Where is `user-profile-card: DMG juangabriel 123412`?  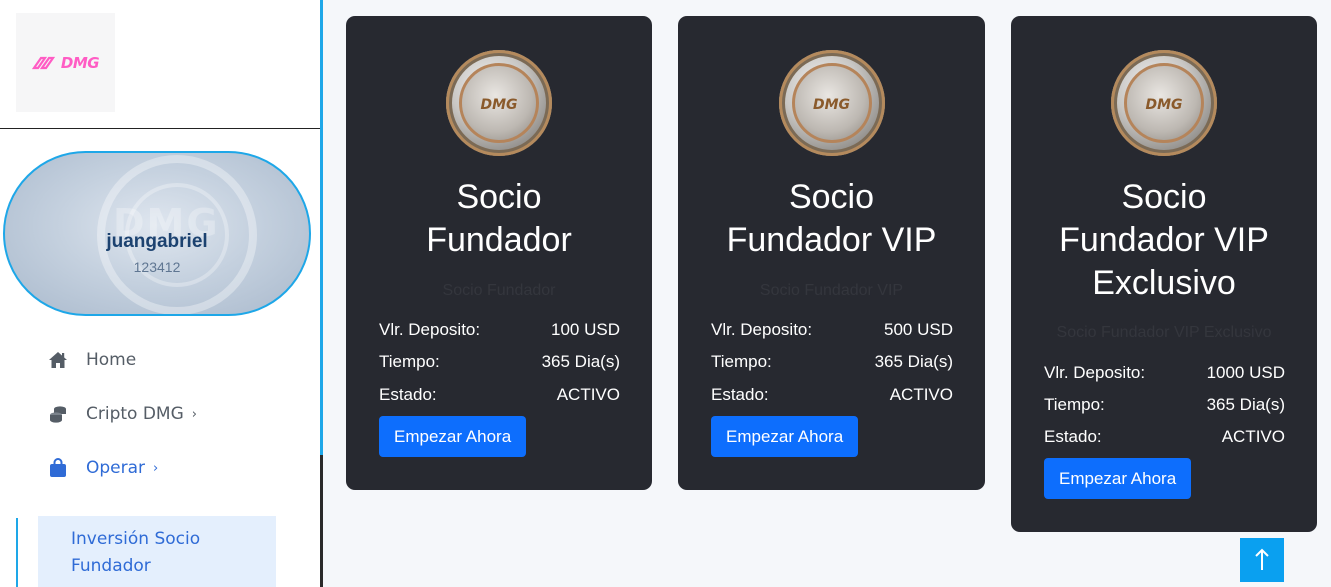 user-profile-card: DMG juangabriel 123412 is located at coordinates (157, 233).